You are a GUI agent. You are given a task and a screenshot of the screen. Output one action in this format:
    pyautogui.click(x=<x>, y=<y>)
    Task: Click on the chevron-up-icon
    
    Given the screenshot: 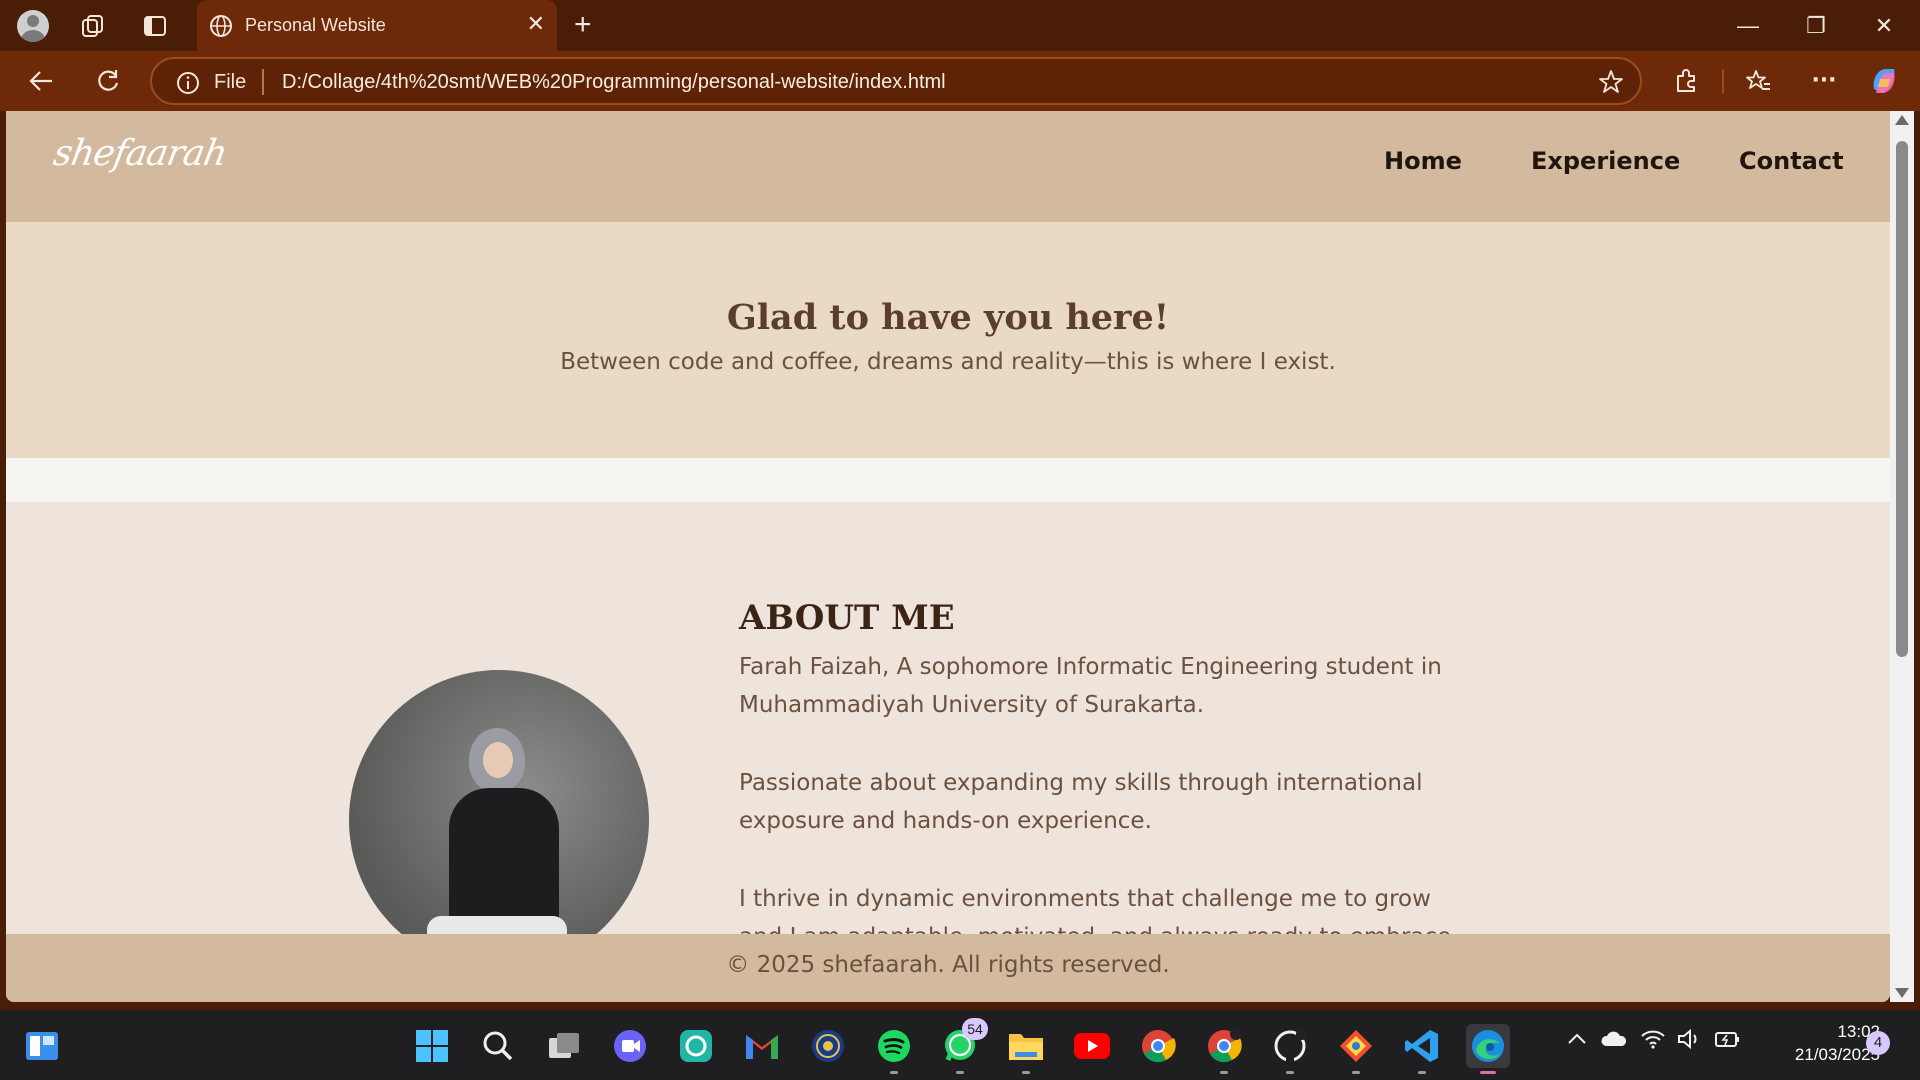 What is the action you would take?
    pyautogui.click(x=1577, y=1041)
    